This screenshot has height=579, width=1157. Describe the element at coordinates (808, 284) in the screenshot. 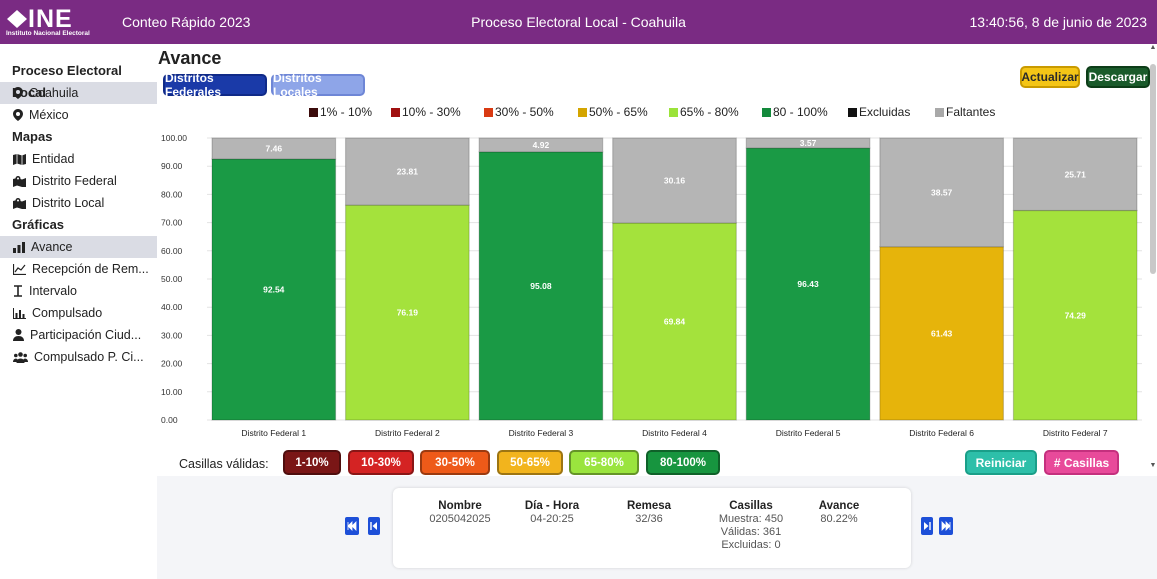

I see `data-label: 96.43` at that location.